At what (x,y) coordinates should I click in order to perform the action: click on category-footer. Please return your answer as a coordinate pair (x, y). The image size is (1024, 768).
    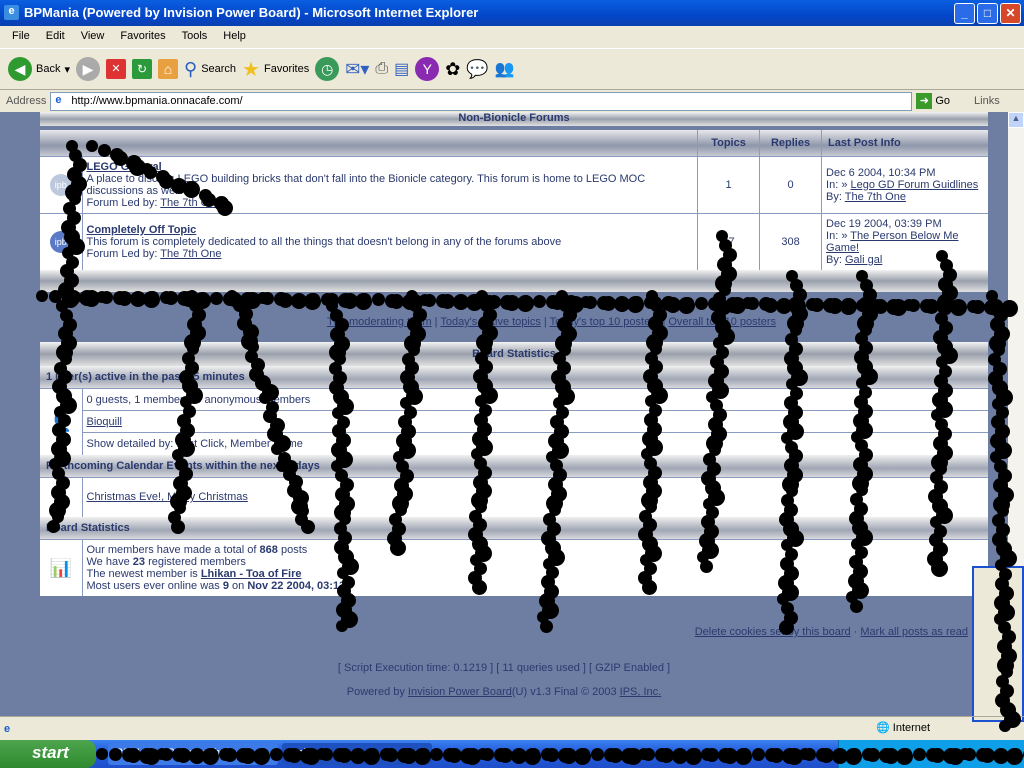
    Looking at the image, I should click on (514, 281).